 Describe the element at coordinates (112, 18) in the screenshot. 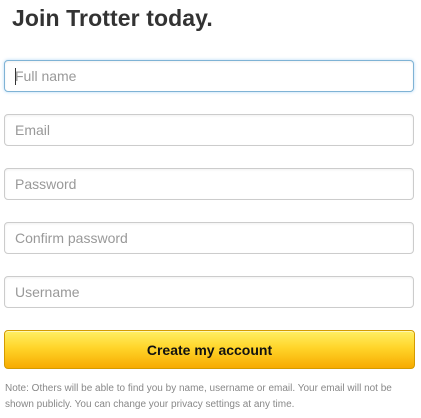

I see `page-title: Join Trotter today.` at that location.